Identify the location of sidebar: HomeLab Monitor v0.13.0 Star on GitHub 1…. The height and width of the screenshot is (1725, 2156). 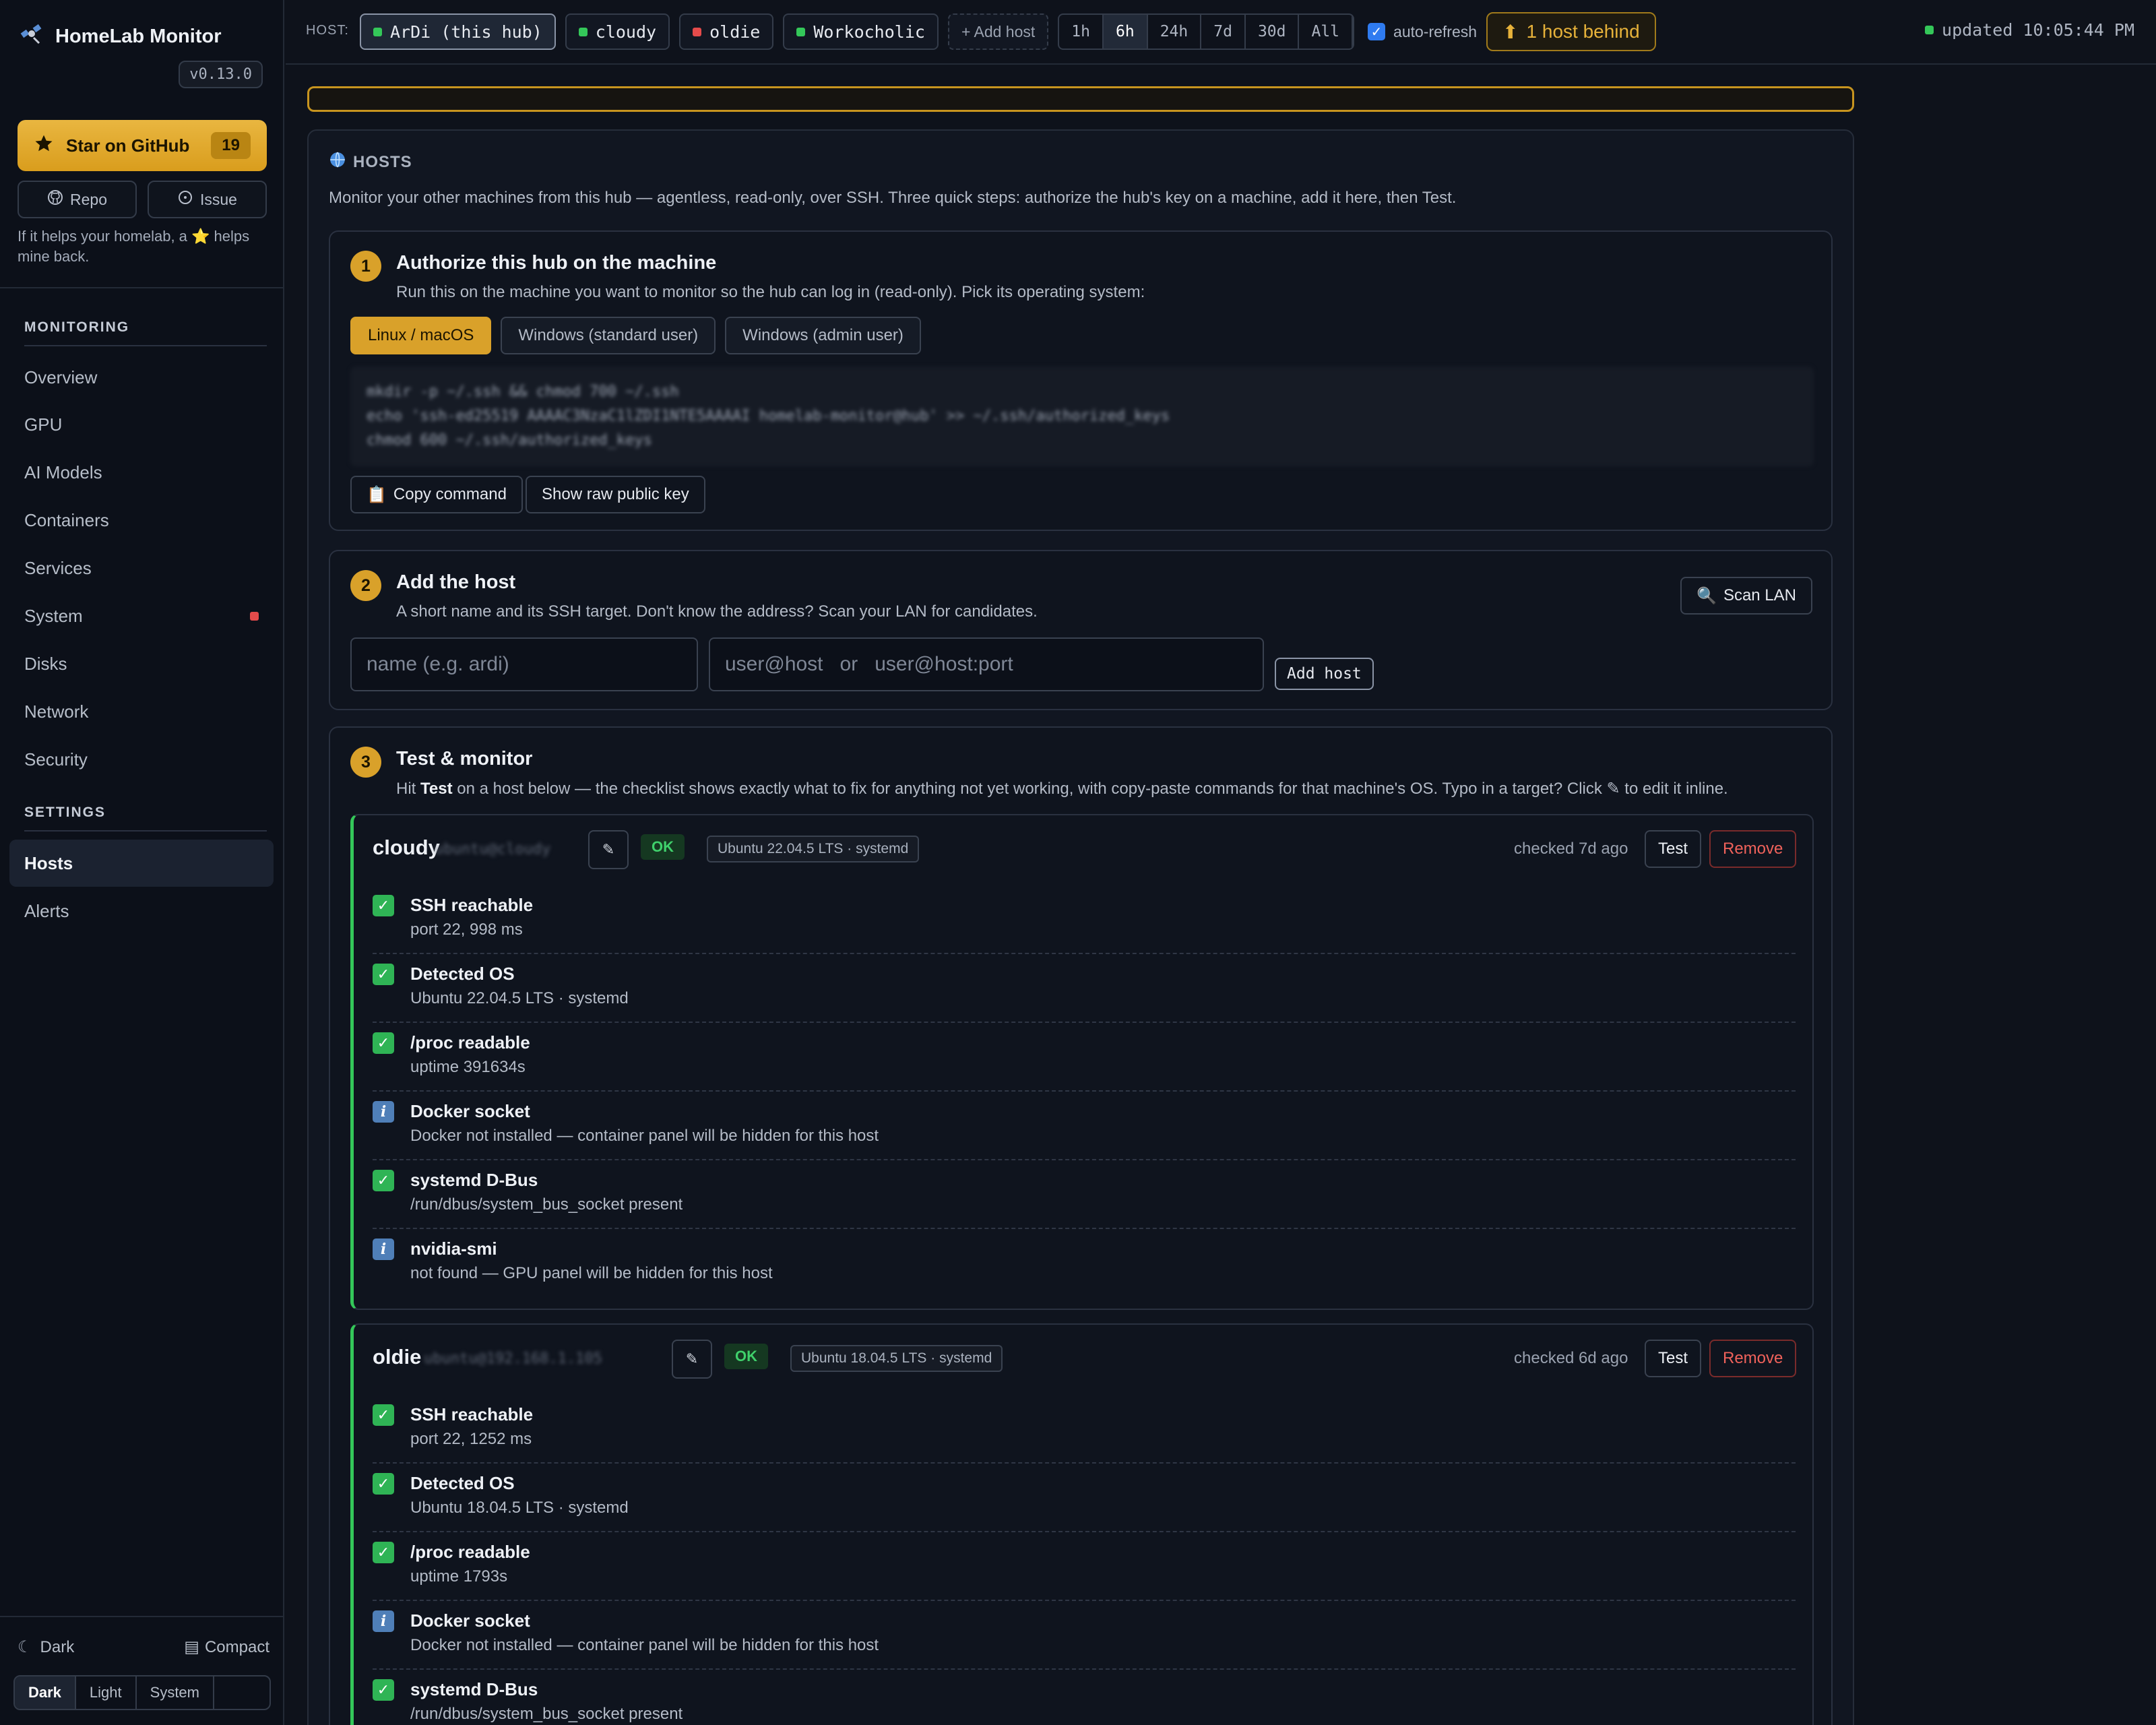
(142, 862).